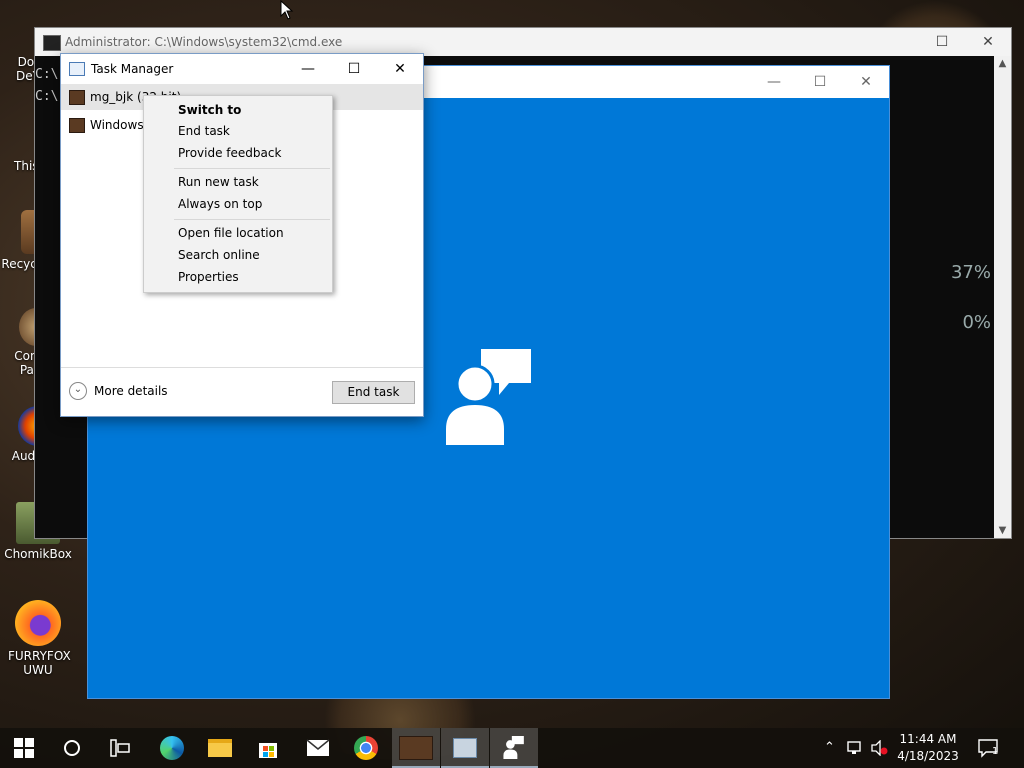 The image size is (1024, 768). I want to click on desktop-icon-furryfox: FURRYFOX UWU, so click(38, 638).